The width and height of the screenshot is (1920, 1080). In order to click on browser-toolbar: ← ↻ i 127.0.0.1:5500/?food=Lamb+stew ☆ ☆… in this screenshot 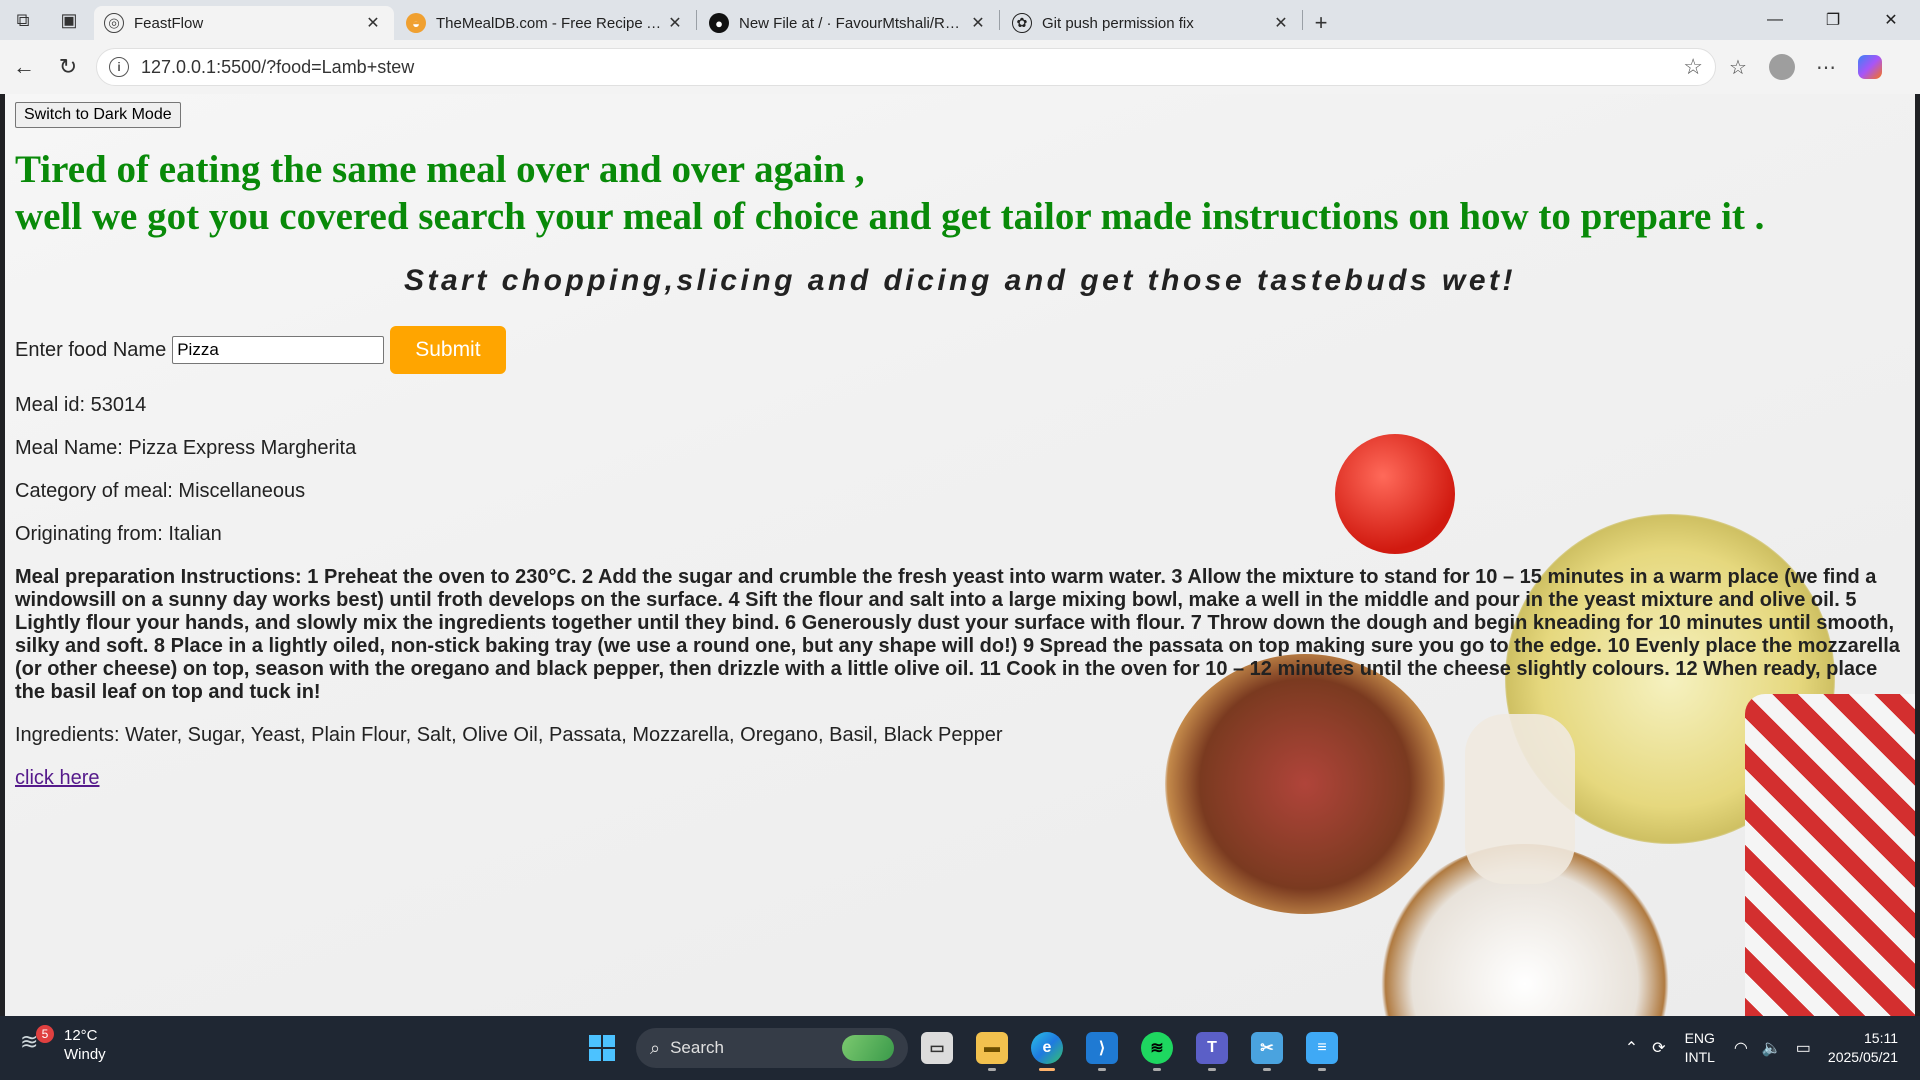, I will do `click(960, 67)`.